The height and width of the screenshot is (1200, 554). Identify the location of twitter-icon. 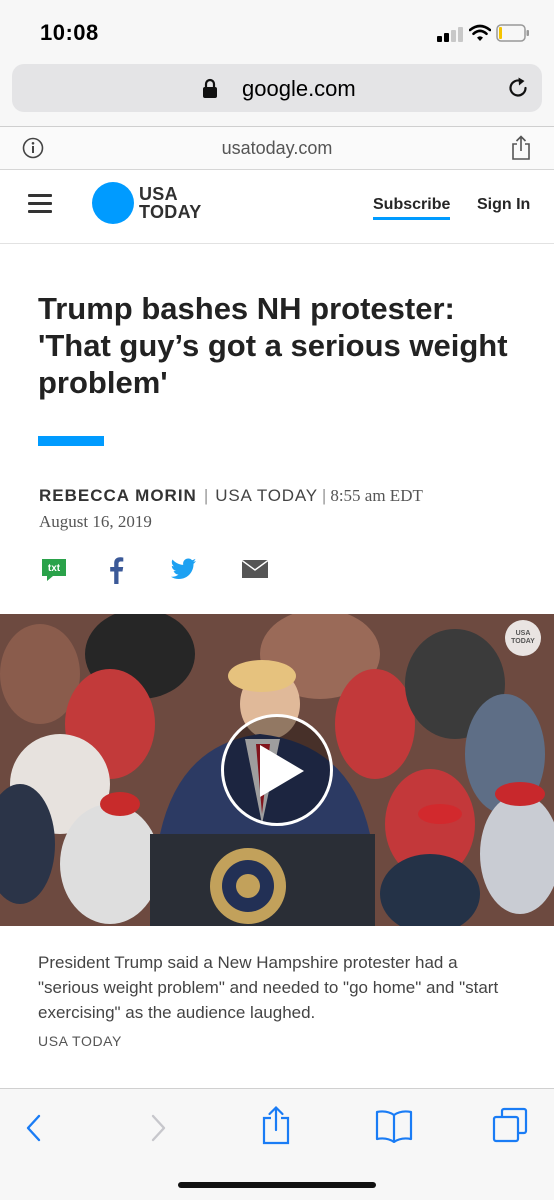
(184, 569).